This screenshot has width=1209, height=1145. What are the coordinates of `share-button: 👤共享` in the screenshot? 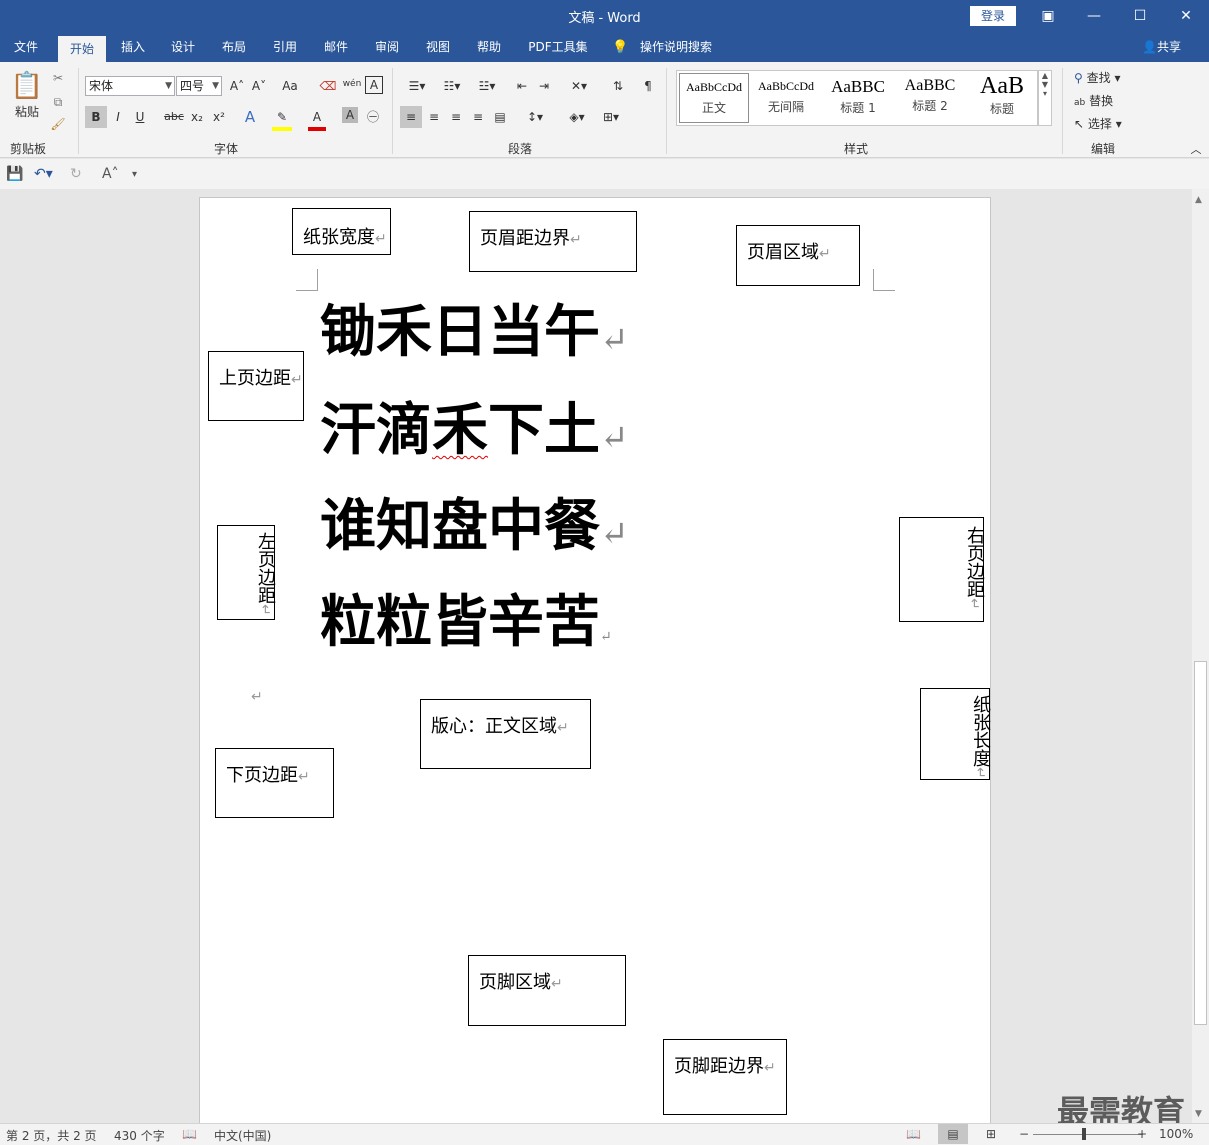 It's located at (1161, 47).